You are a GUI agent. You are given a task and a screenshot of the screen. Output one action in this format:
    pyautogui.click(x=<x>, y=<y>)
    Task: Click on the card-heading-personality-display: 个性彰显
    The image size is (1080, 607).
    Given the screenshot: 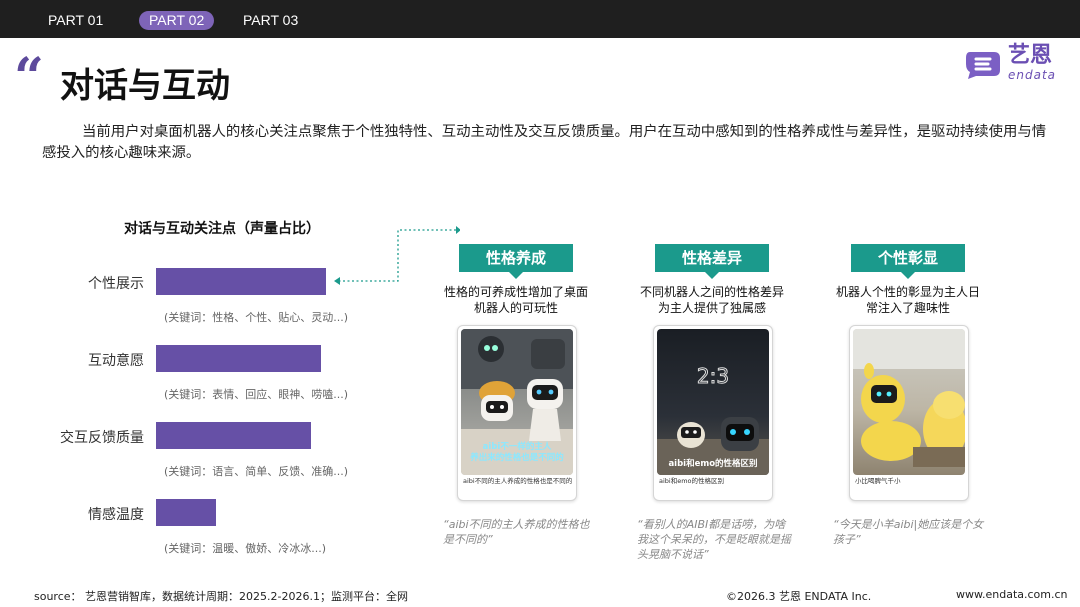 What is the action you would take?
    pyautogui.click(x=908, y=261)
    